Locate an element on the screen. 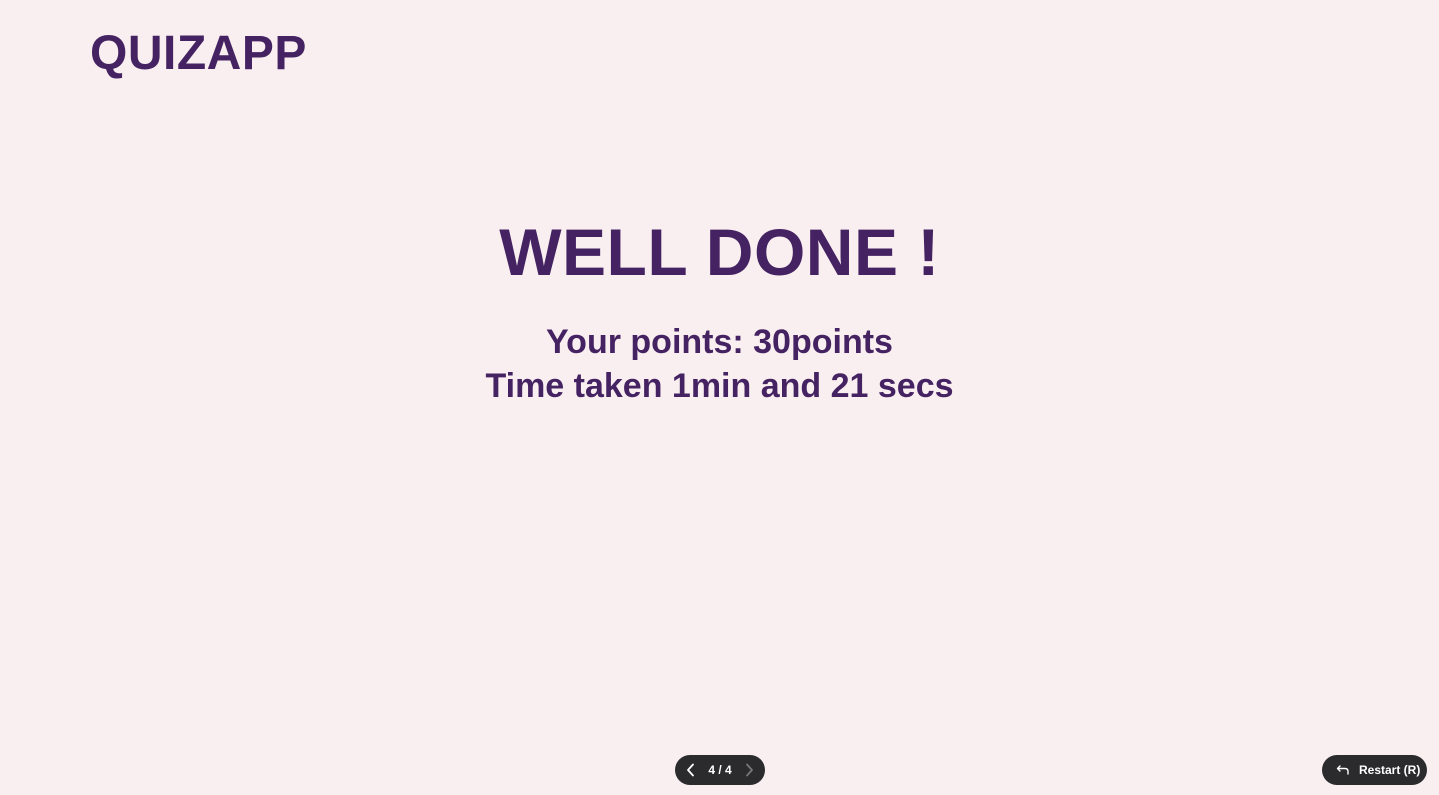 Image resolution: width=1439 pixels, height=795 pixels. page-count: 4 / 4 is located at coordinates (720, 770).